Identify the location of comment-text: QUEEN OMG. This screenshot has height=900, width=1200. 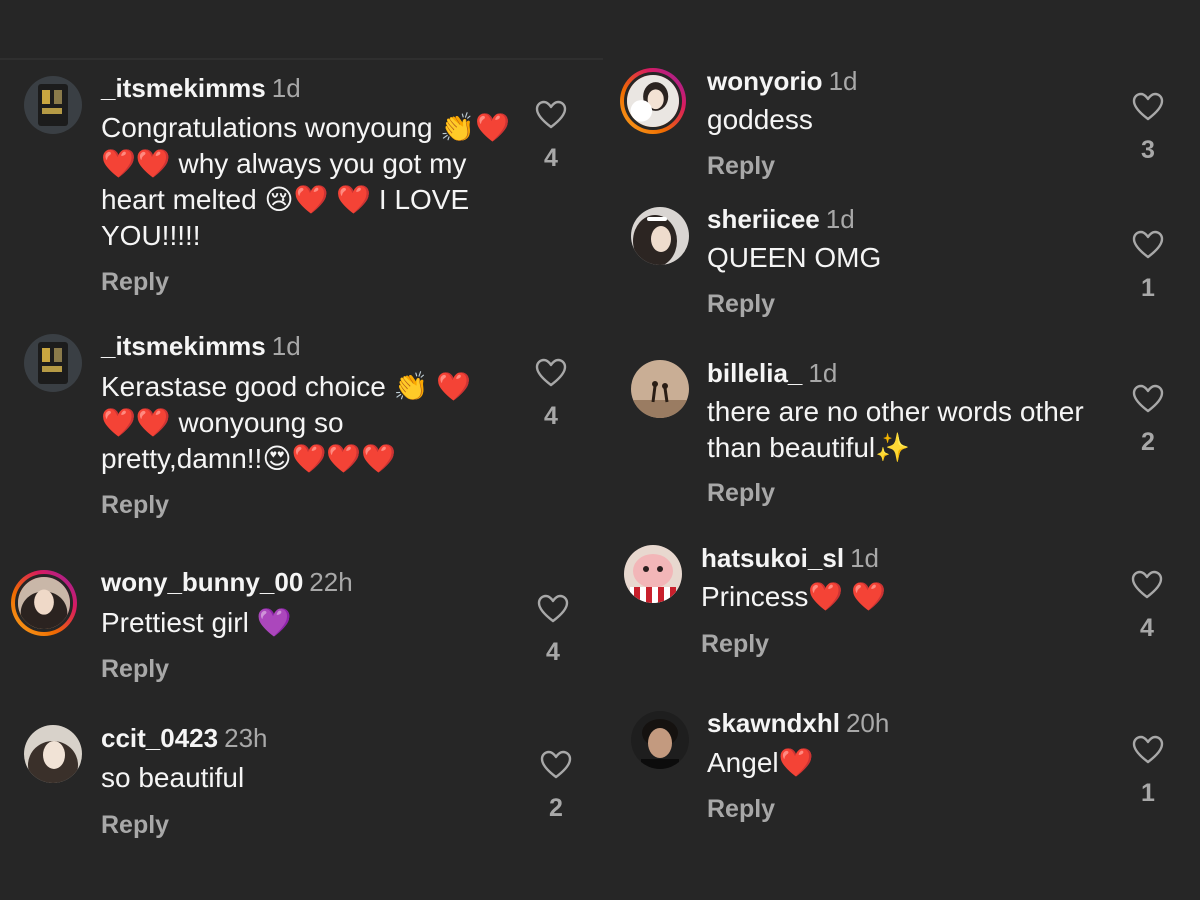
(794, 257).